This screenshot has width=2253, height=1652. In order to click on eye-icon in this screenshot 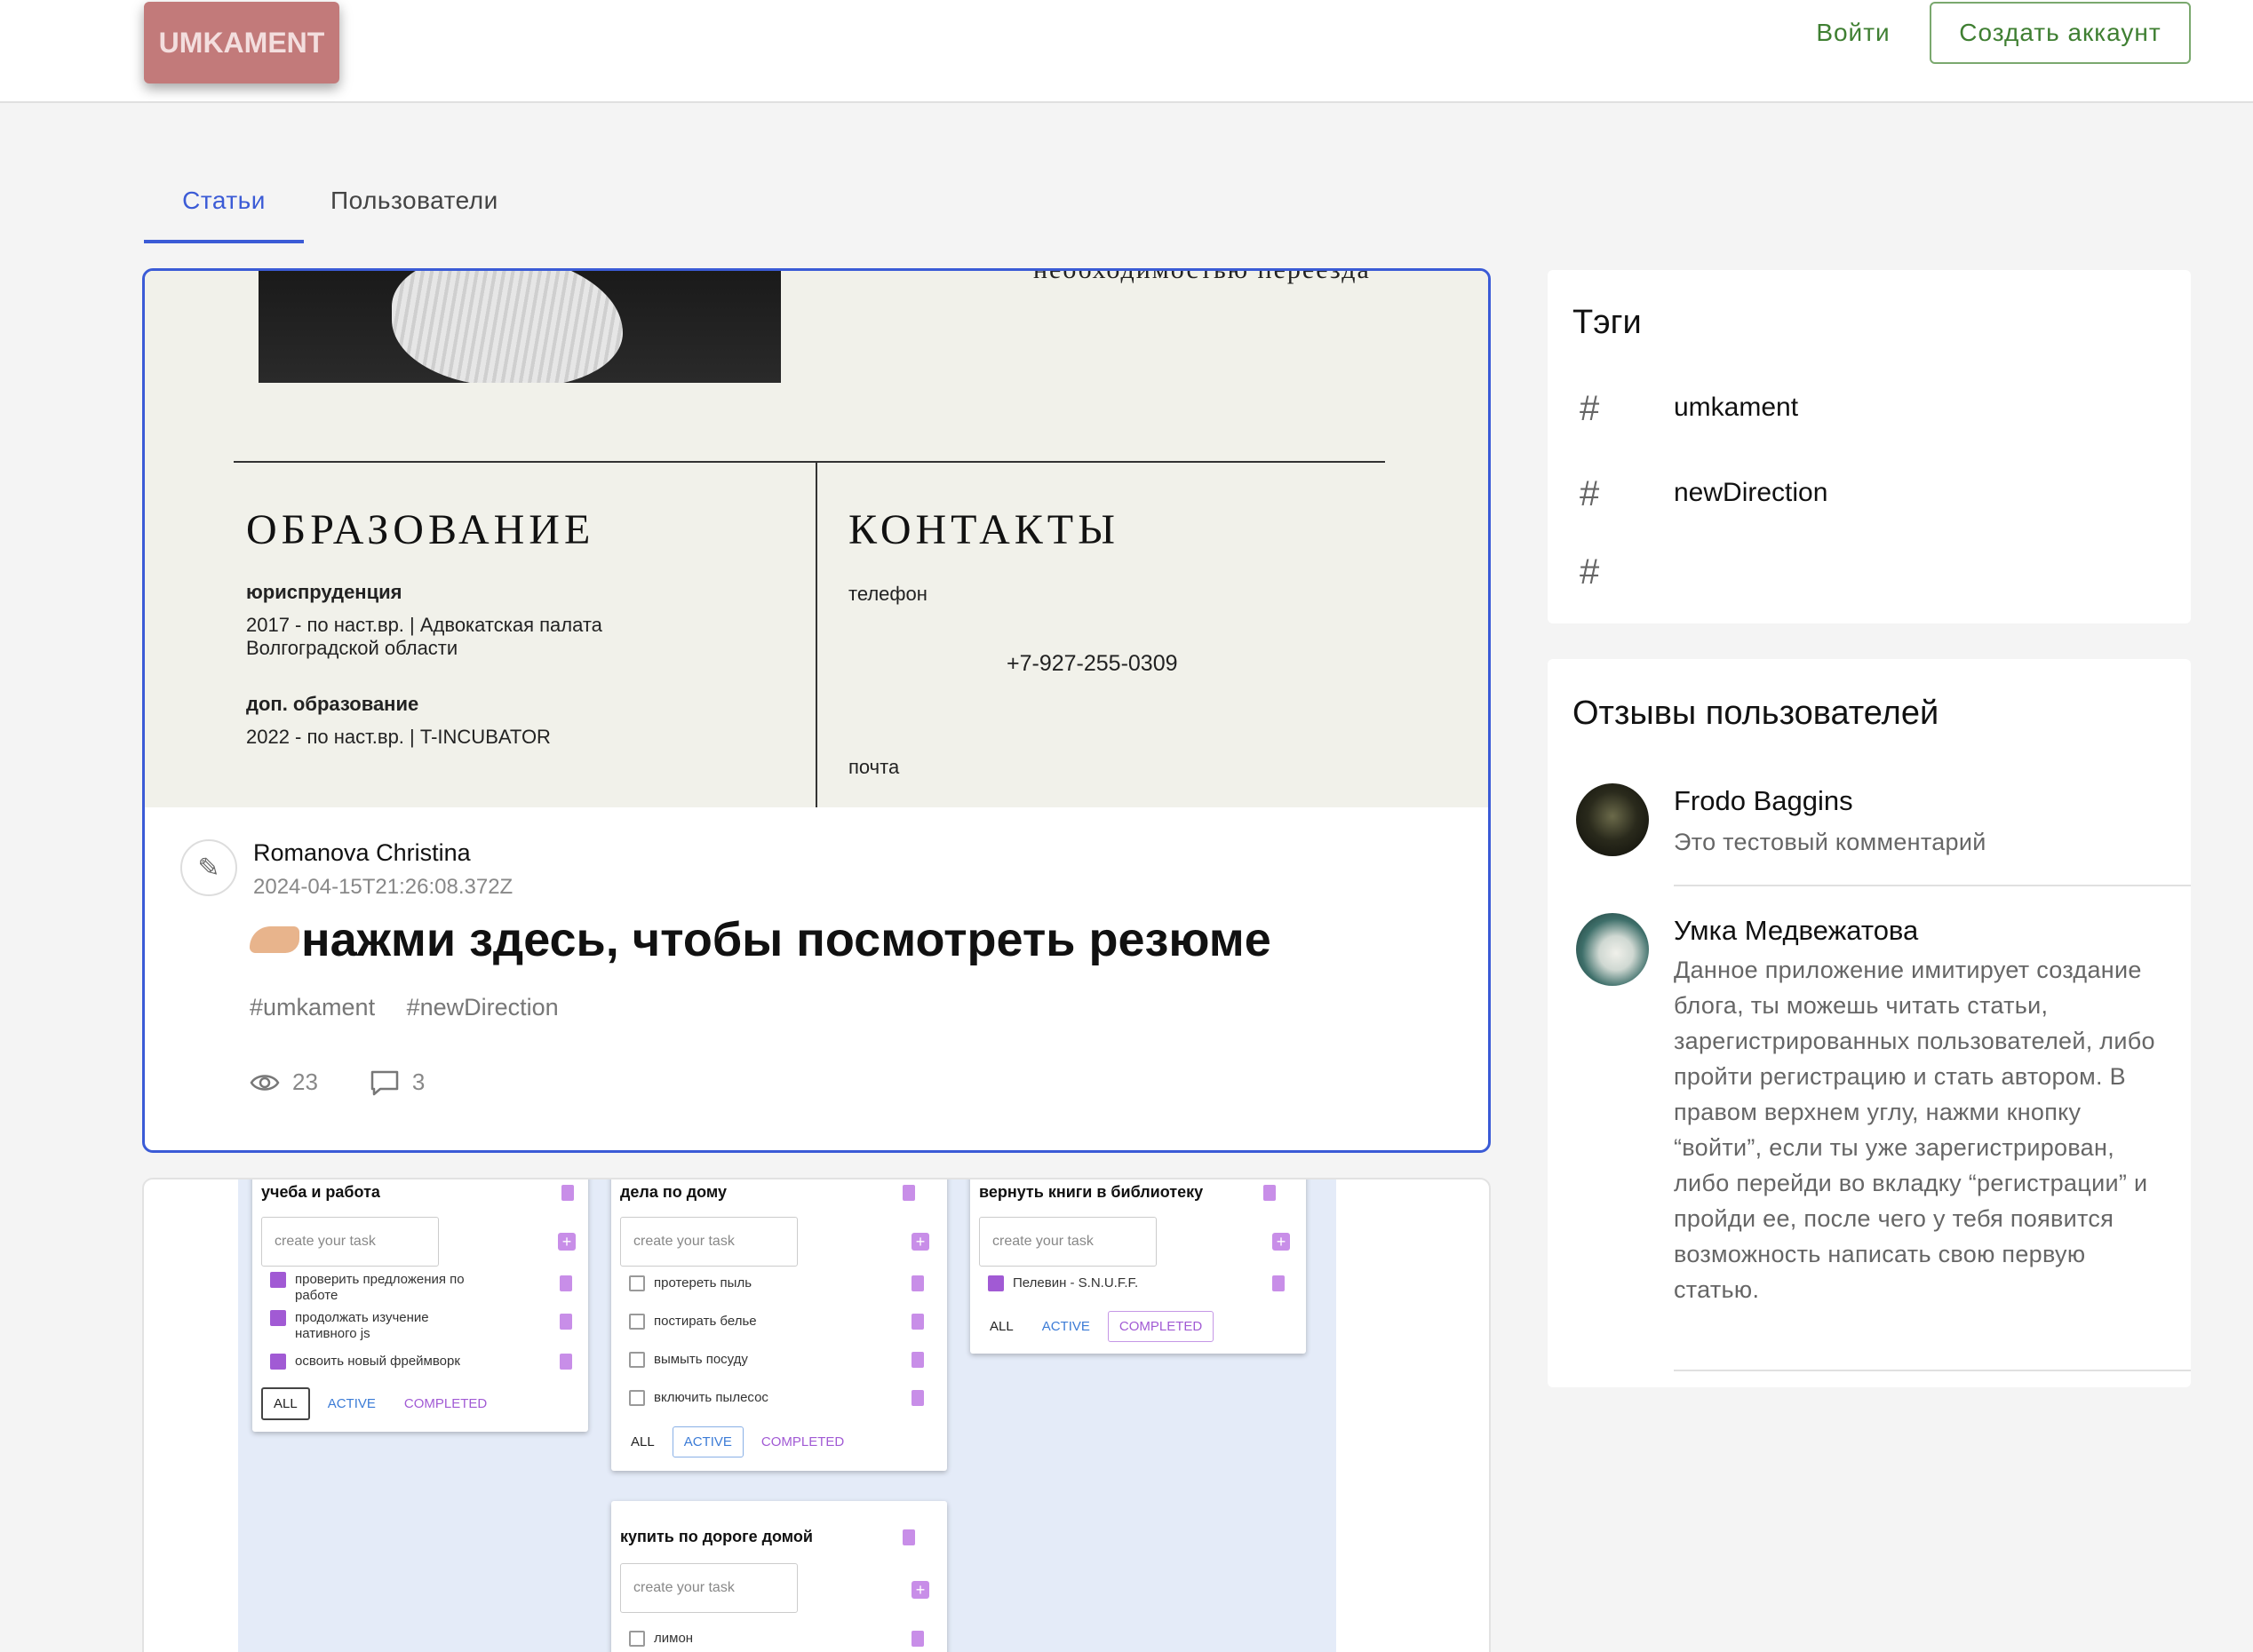, I will do `click(265, 1082)`.